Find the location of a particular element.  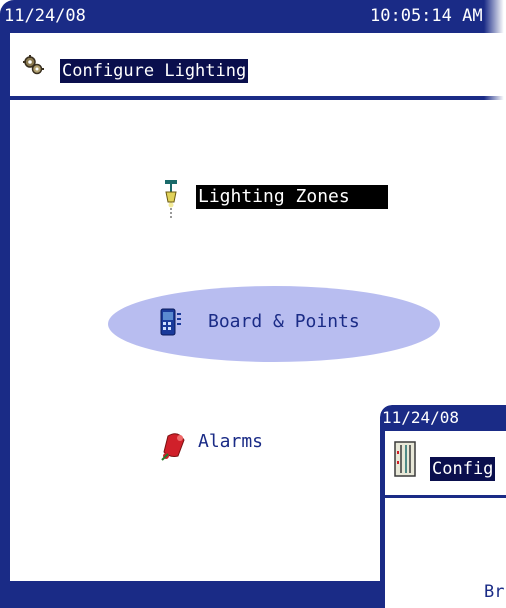

menu-label-lighting-zones: Lighting Zones is located at coordinates (292, 197).